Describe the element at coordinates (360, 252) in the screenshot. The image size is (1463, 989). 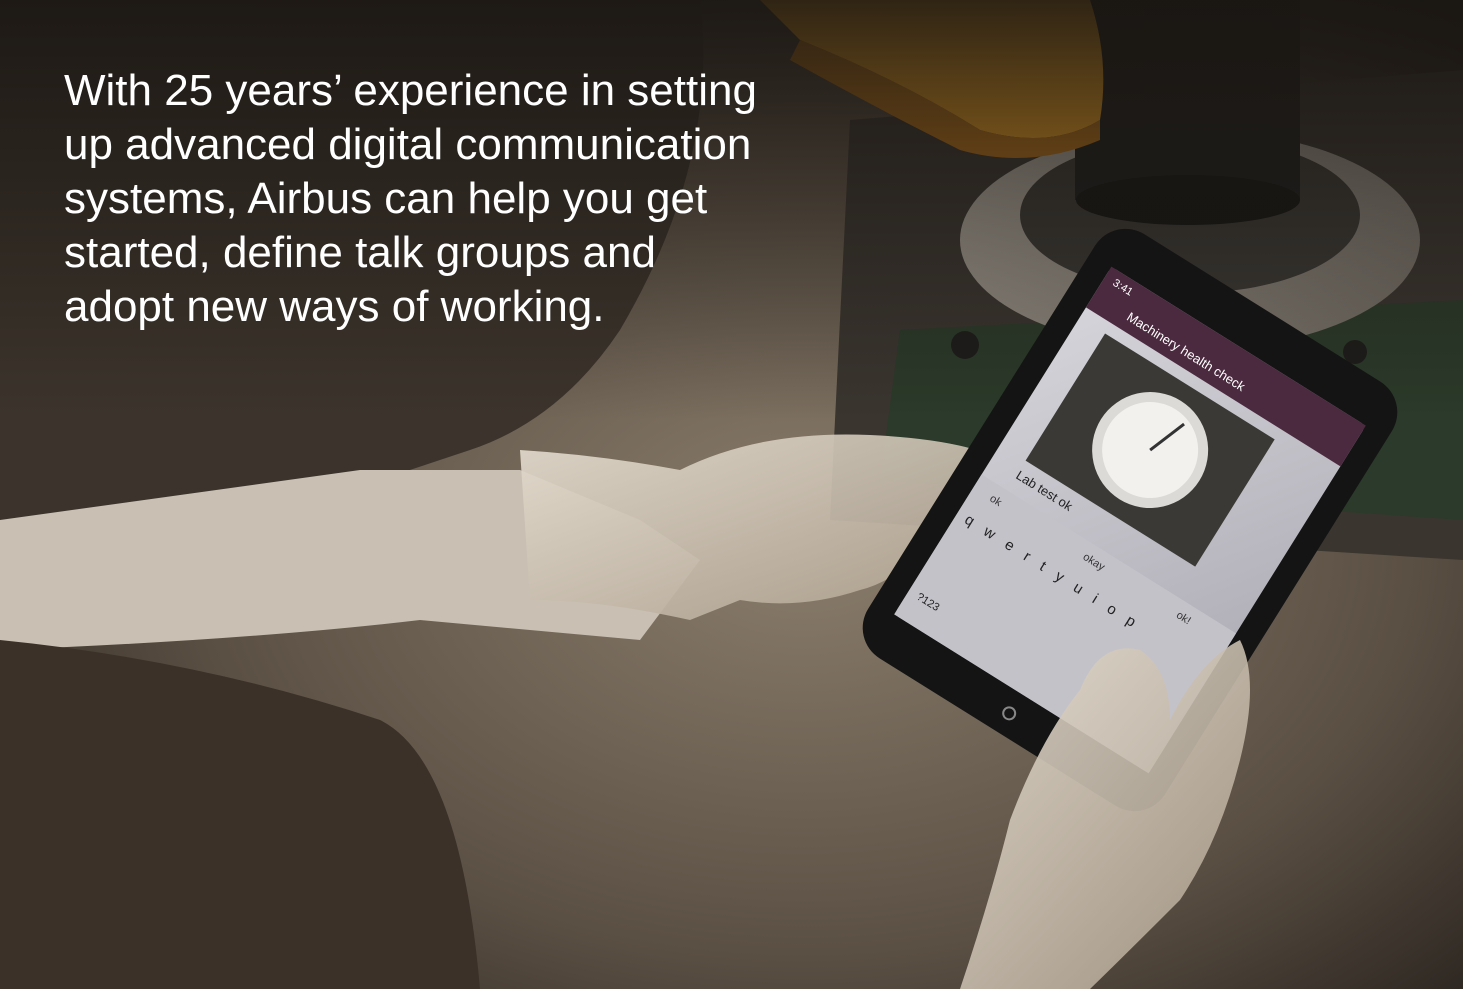
I see `caption-line: started, define talk groups and` at that location.